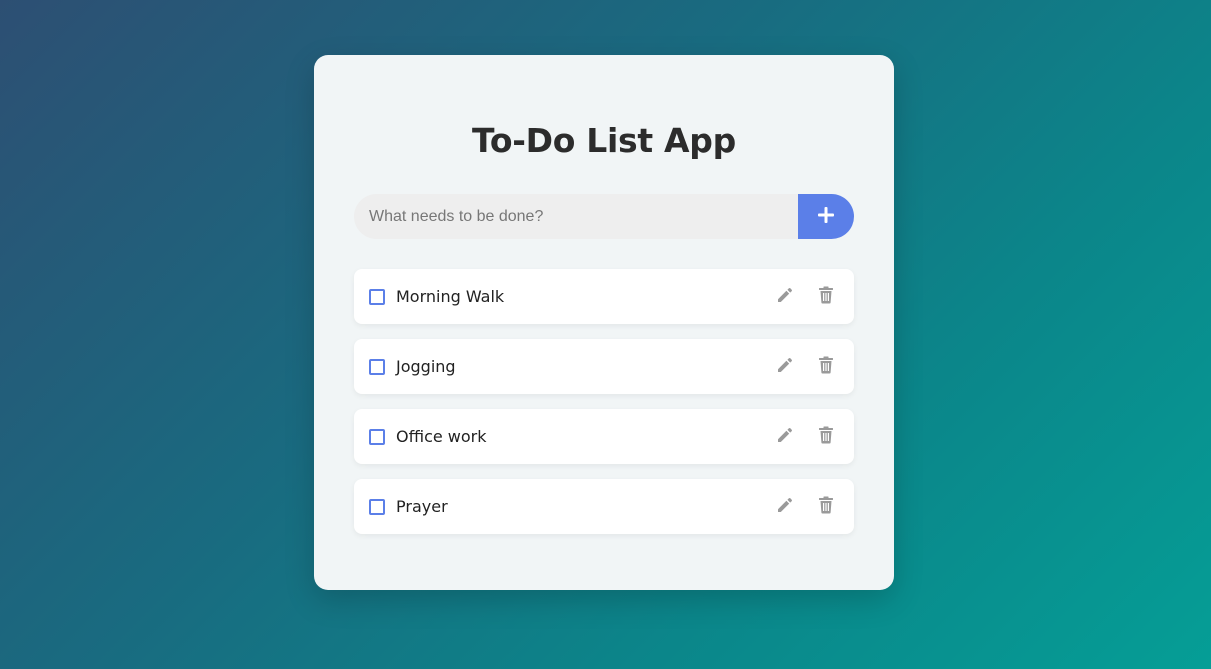 The image size is (1211, 669). Describe the element at coordinates (422, 506) in the screenshot. I see `task-label: Prayer` at that location.